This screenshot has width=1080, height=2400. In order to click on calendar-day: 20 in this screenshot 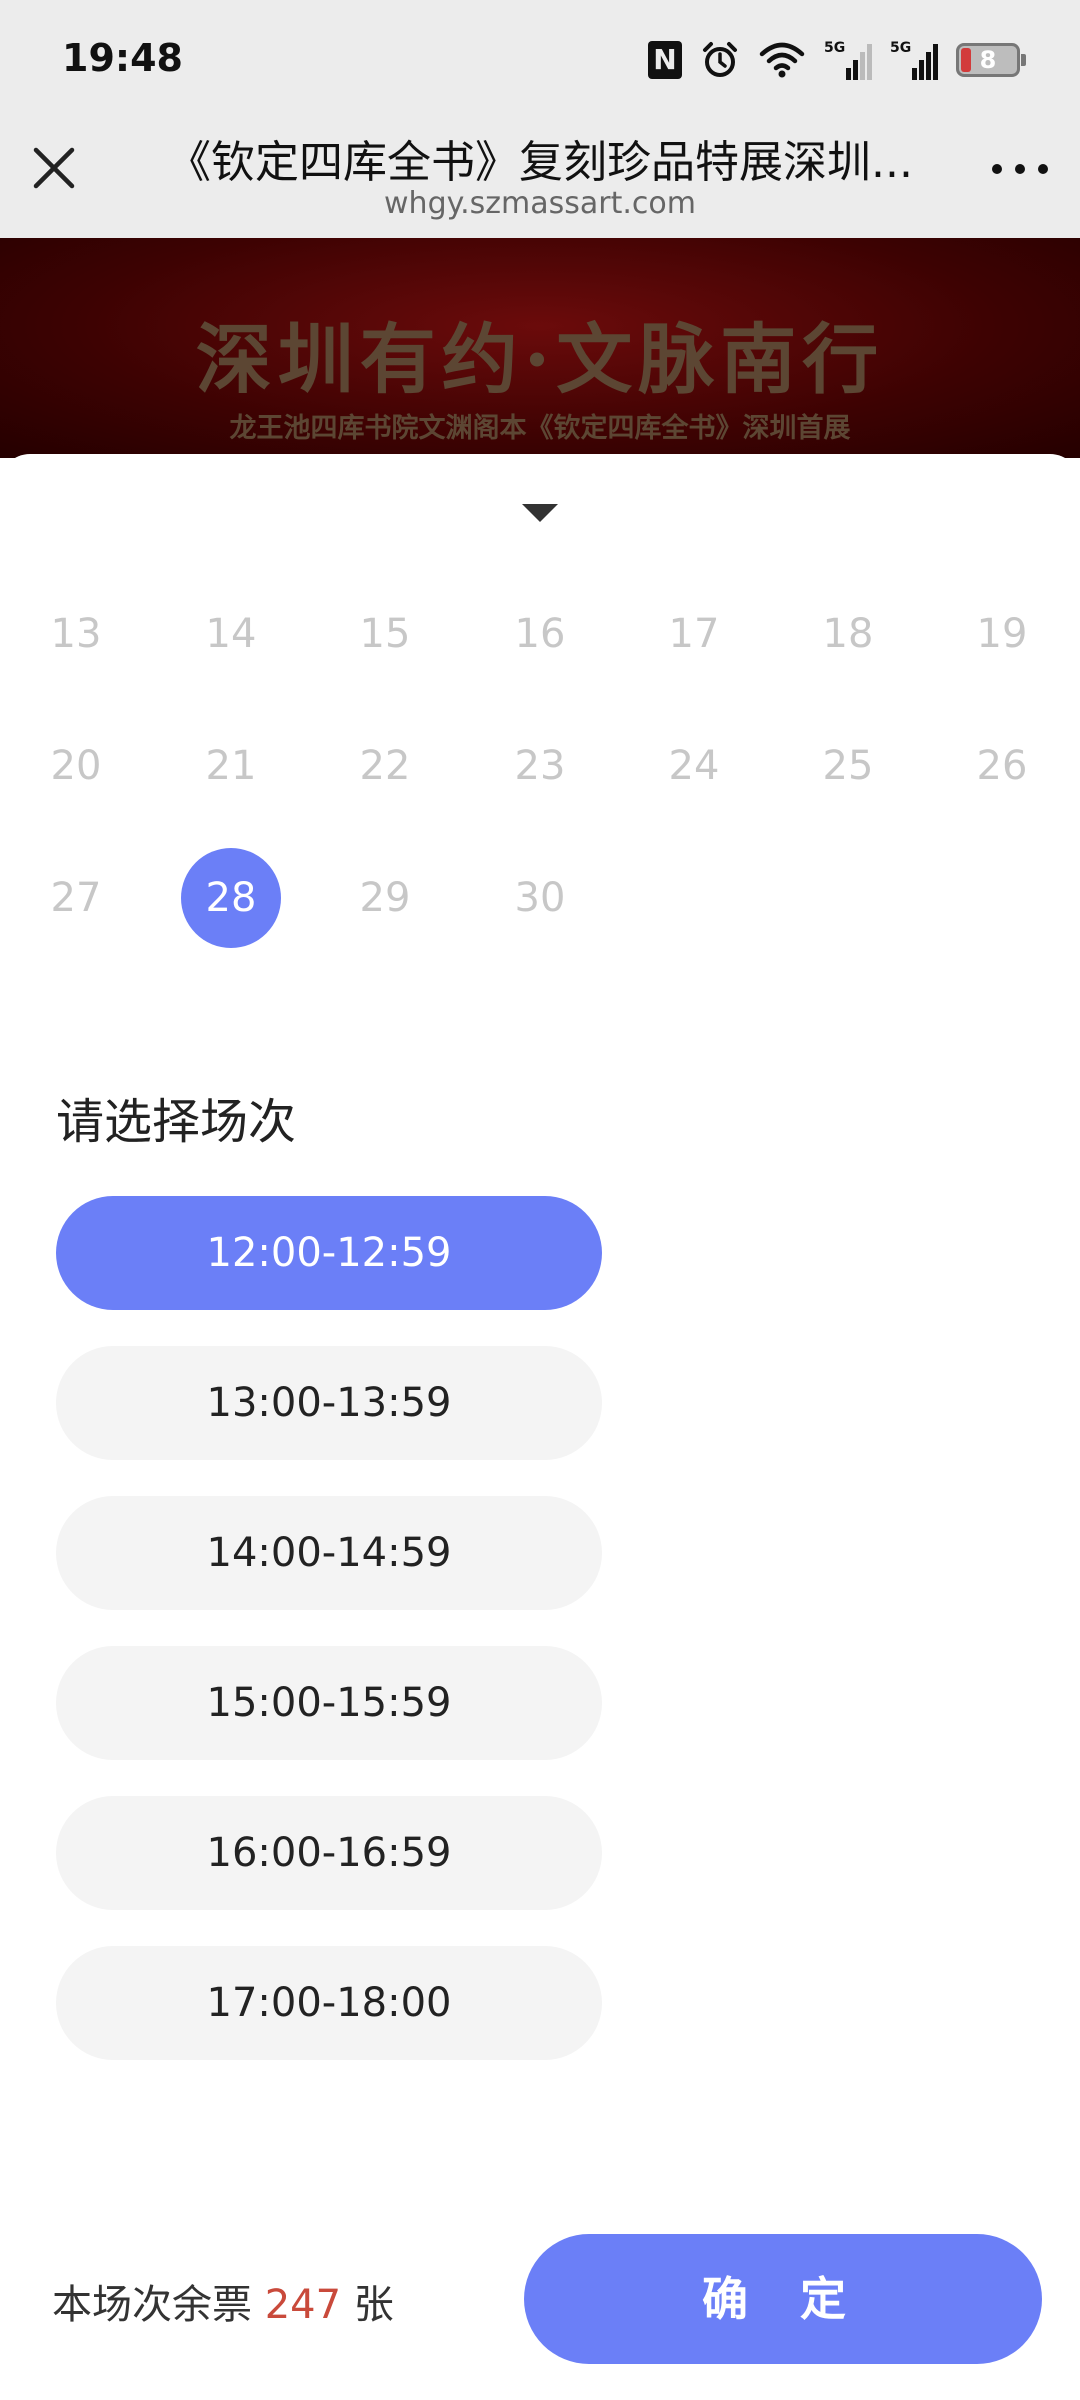, I will do `click(76, 766)`.